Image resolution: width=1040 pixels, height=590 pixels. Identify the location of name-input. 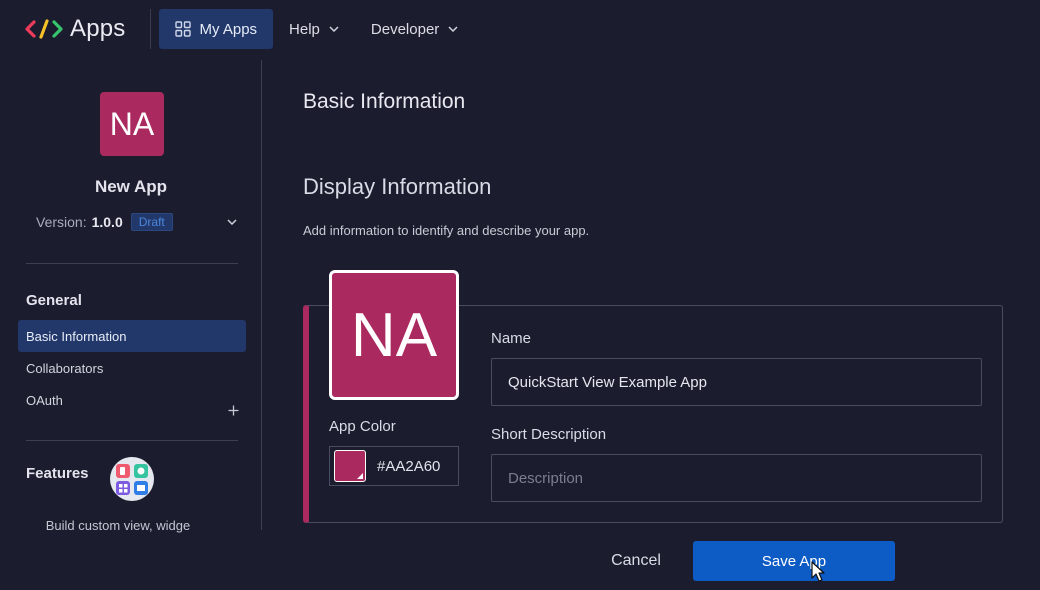
(736, 382).